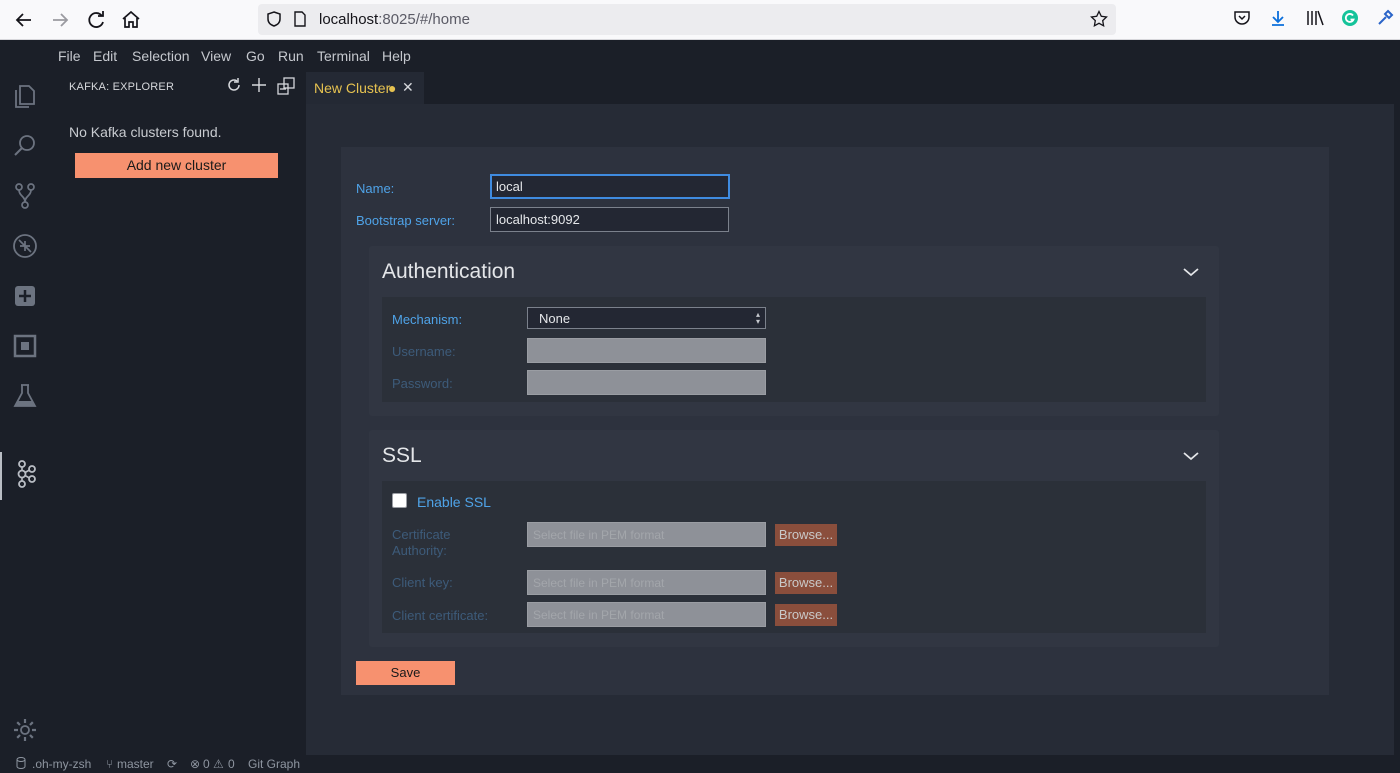 The image size is (1400, 773). Describe the element at coordinates (687, 19) in the screenshot. I see `url-bar: localhost:8025/#/home` at that location.